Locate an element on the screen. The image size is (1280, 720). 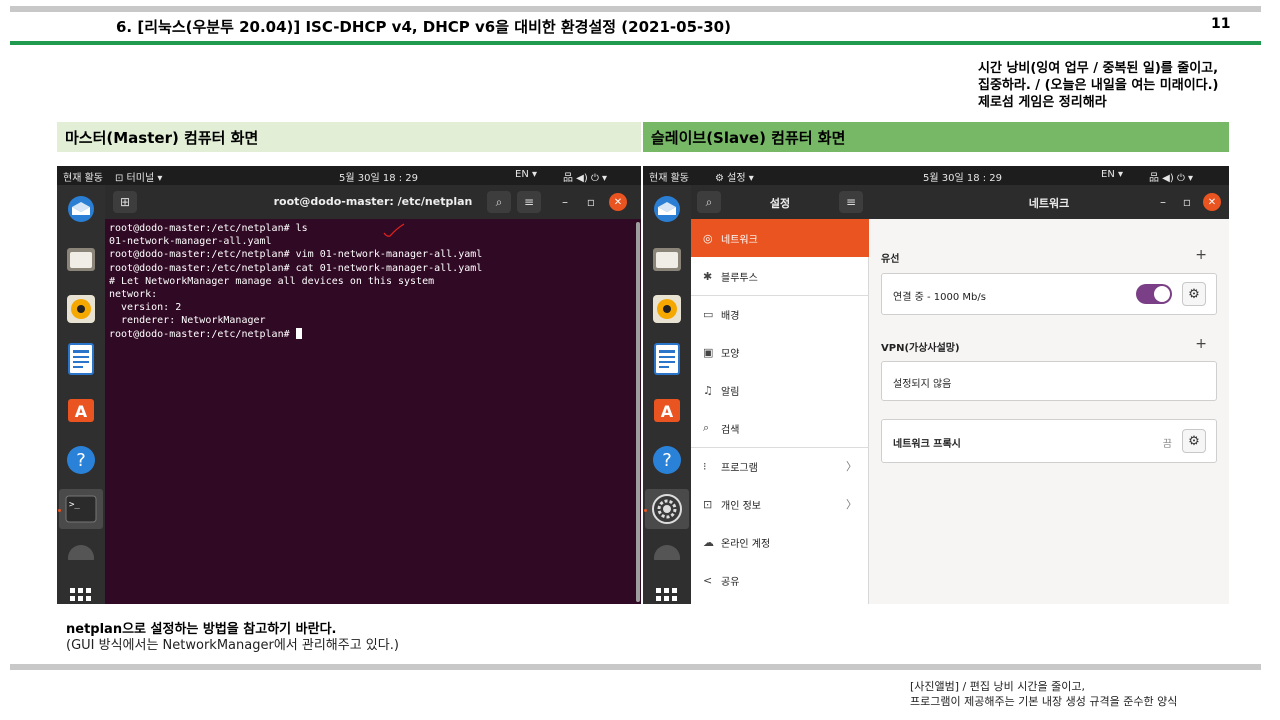
app-menu: ⊡ 터미널 ▾ is located at coordinates (138, 176).